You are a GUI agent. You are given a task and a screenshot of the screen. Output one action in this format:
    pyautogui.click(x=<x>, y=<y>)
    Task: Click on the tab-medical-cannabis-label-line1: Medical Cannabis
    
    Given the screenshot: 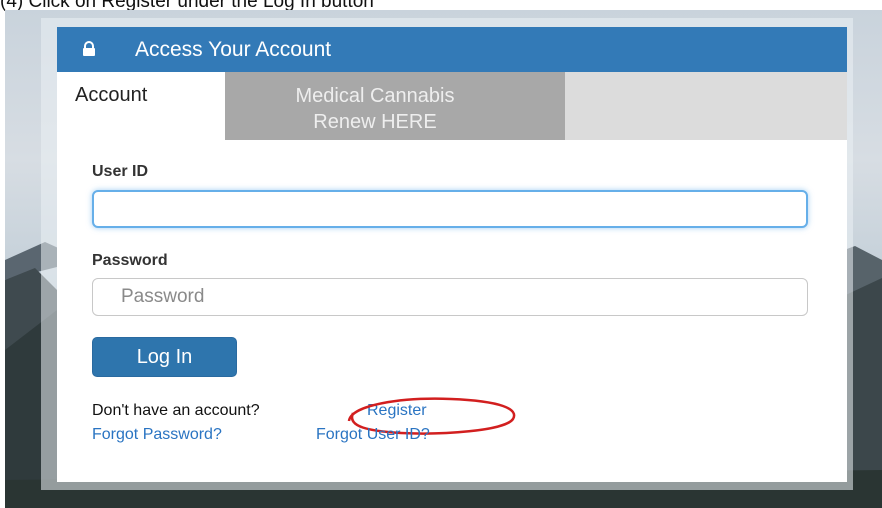 What is the action you would take?
    pyautogui.click(x=375, y=96)
    